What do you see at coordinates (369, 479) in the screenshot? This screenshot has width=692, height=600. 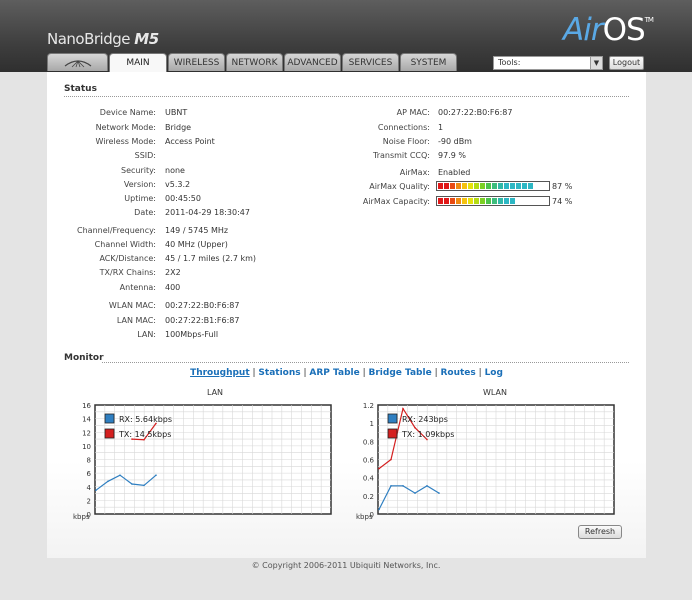 I see `y-tick-label: 0.4` at bounding box center [369, 479].